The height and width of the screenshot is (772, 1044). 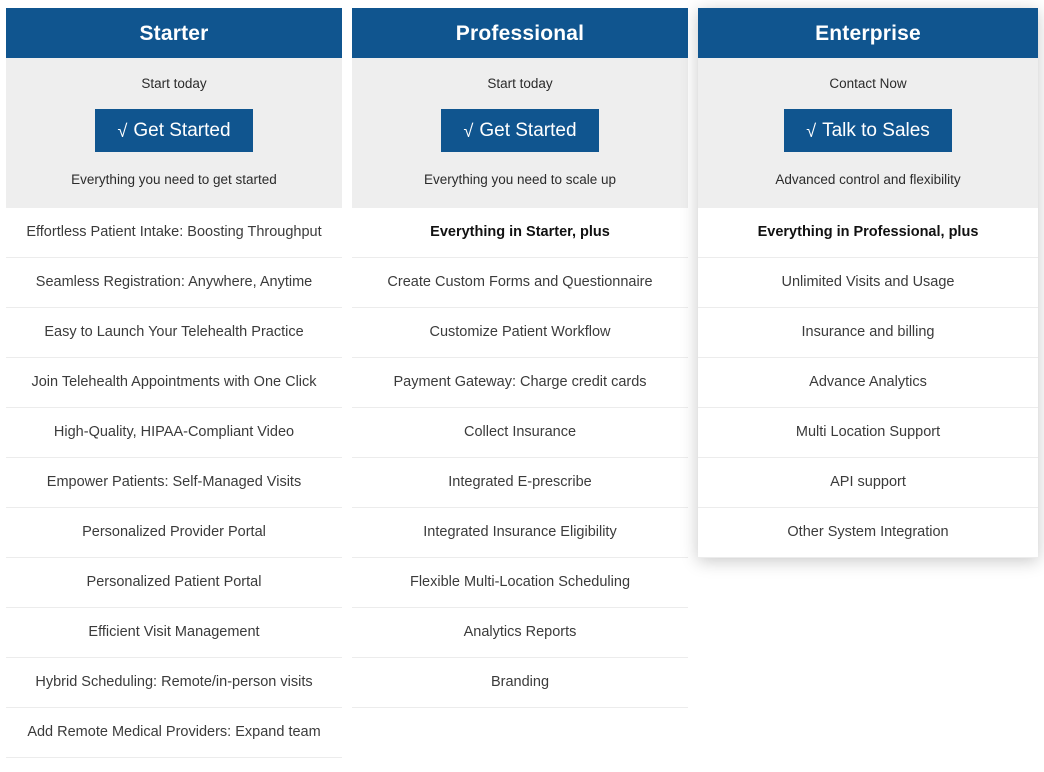 What do you see at coordinates (174, 180) in the screenshot?
I see `plan-tagline: Everything you need to get started` at bounding box center [174, 180].